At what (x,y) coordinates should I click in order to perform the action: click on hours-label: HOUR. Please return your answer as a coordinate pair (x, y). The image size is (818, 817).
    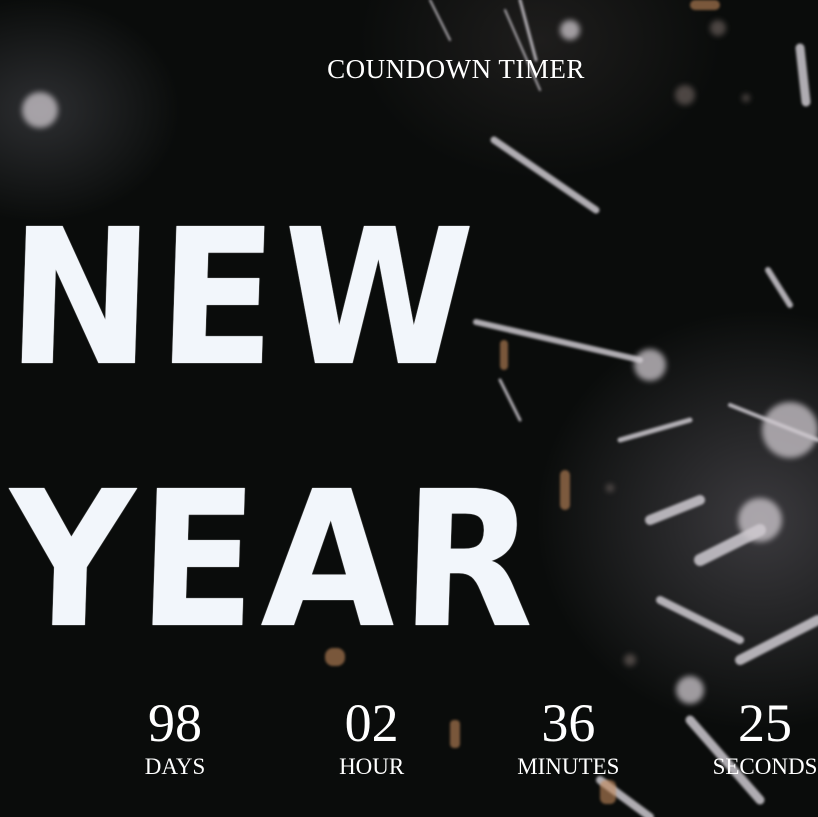
    Looking at the image, I should click on (372, 766).